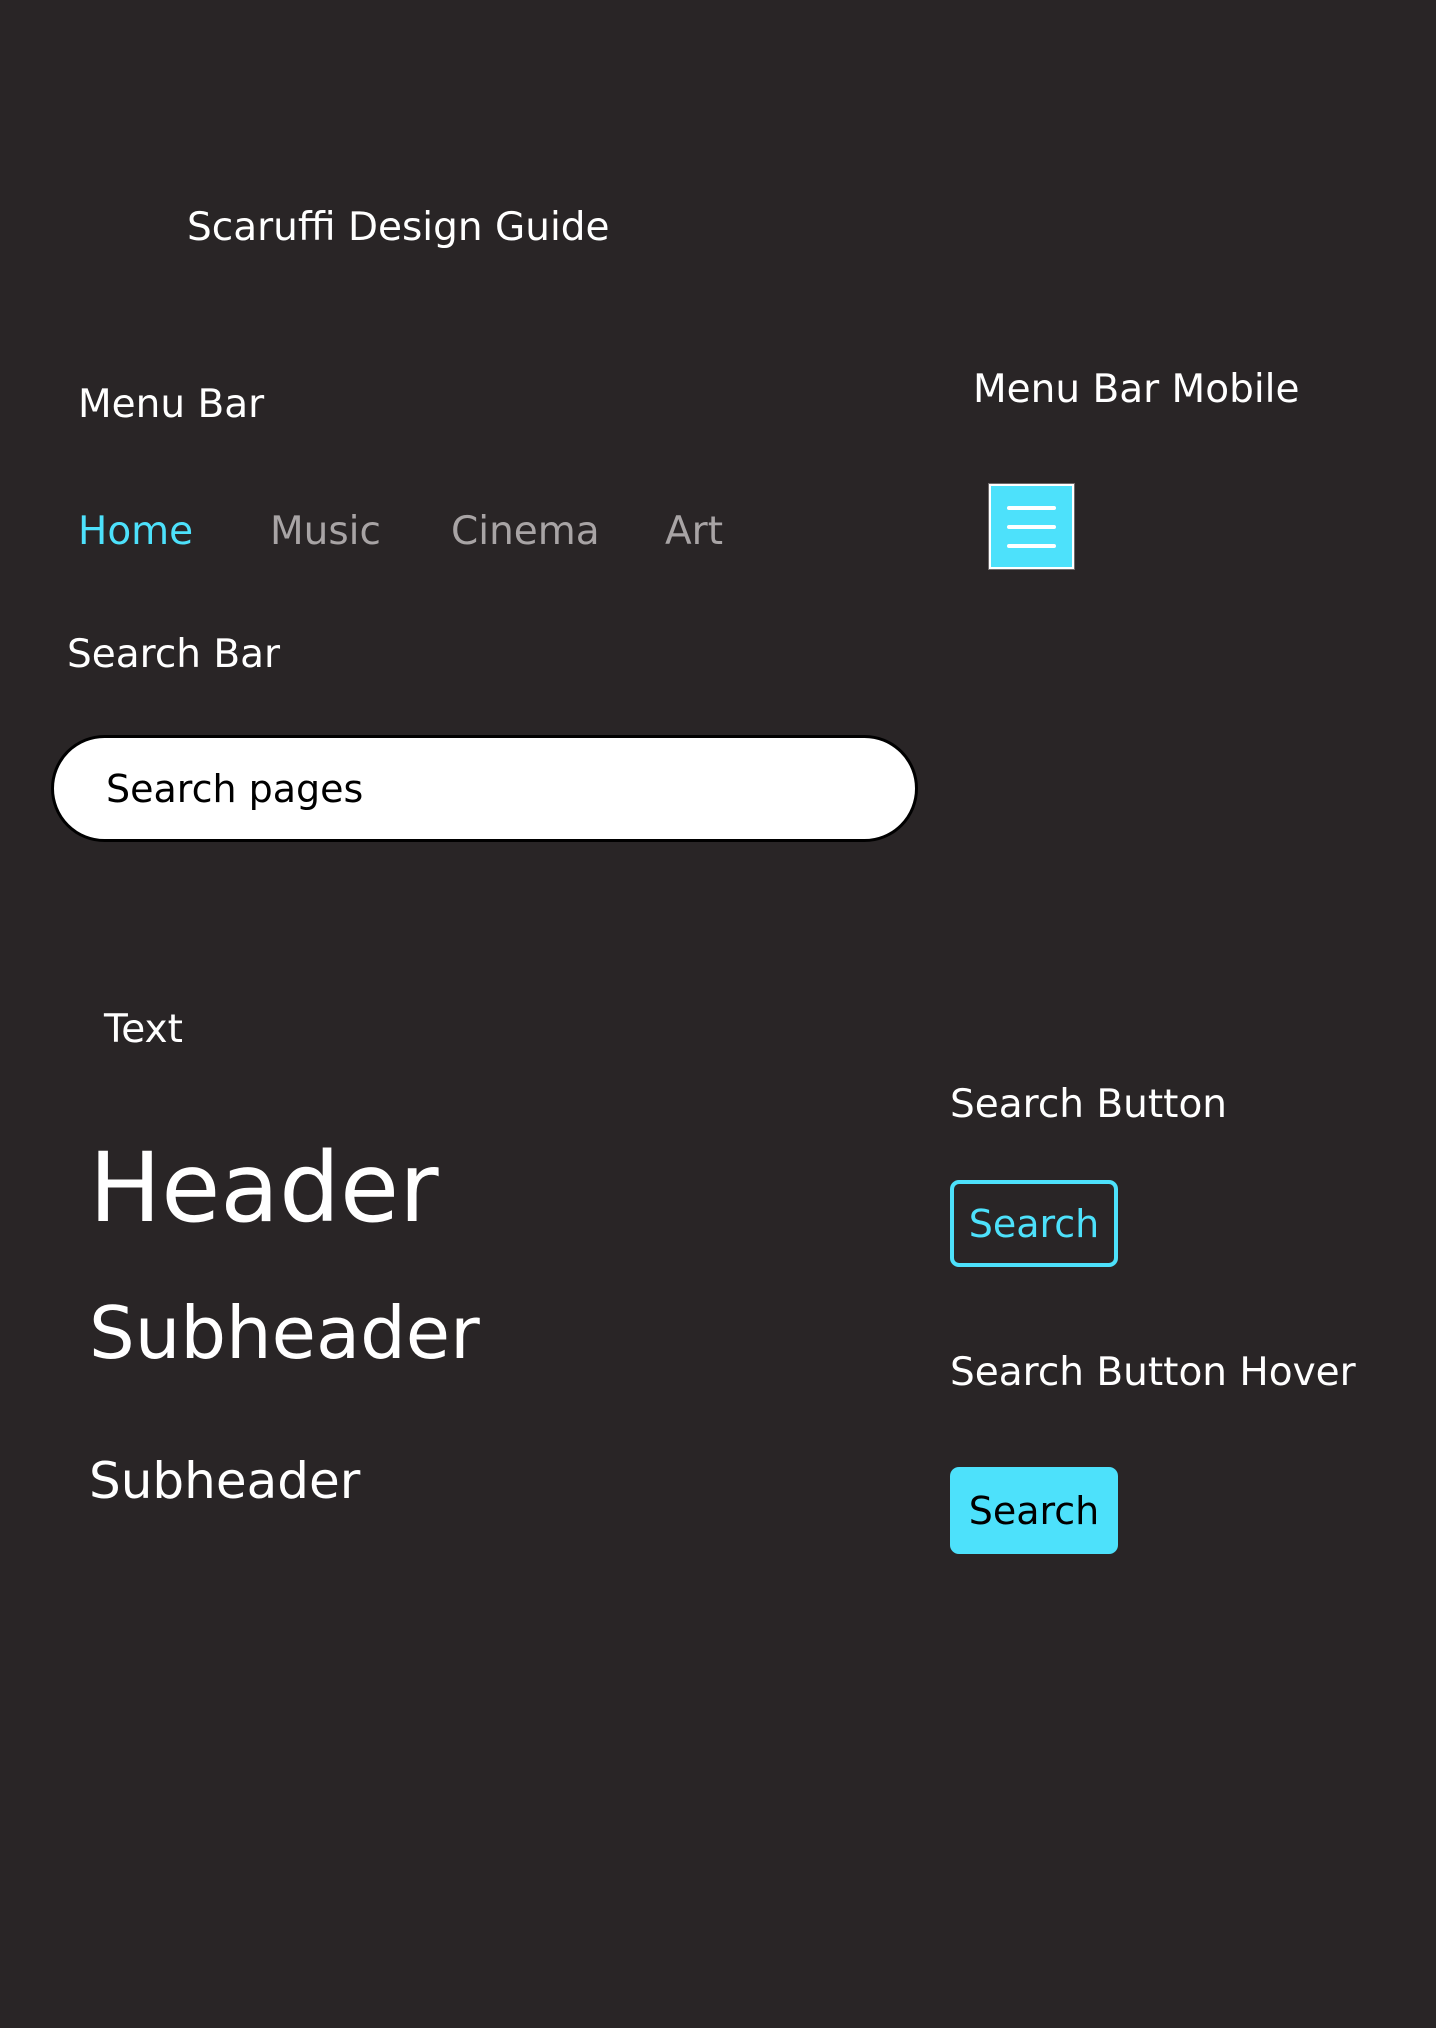 This screenshot has width=1436, height=2028. I want to click on header-sample: Header, so click(264, 1188).